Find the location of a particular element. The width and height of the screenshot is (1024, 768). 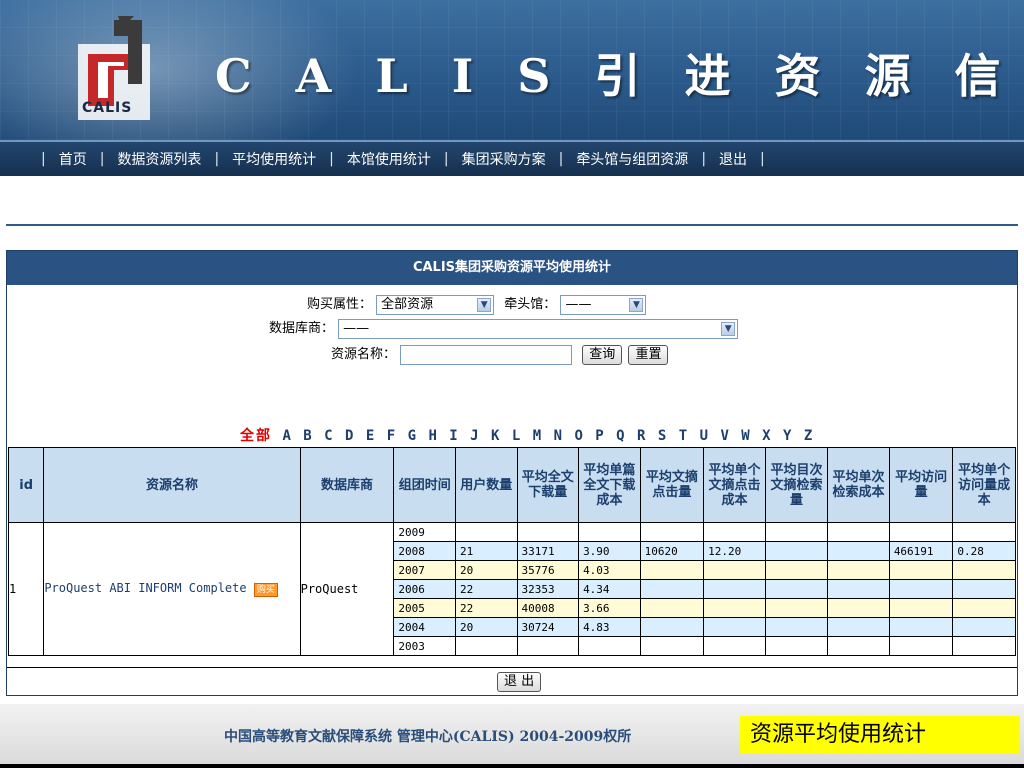

buy-badge: 购买 is located at coordinates (265, 590).